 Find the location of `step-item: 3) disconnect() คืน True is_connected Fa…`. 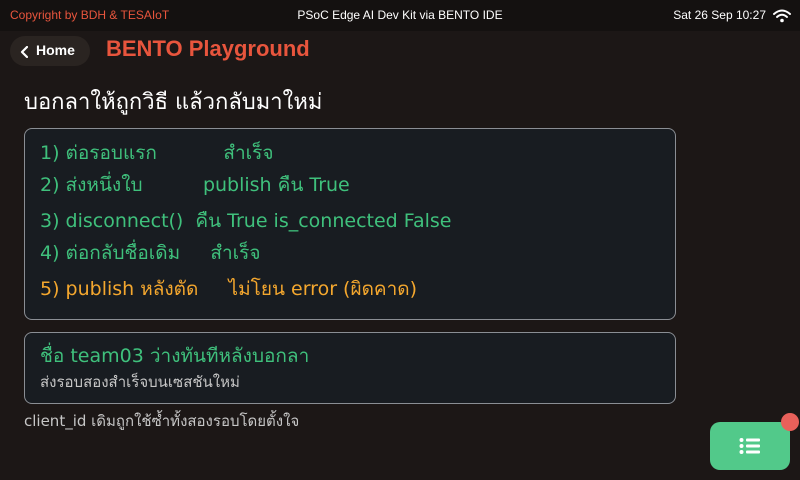

step-item: 3) disconnect() คืน True is_connected Fa… is located at coordinates (246, 221).